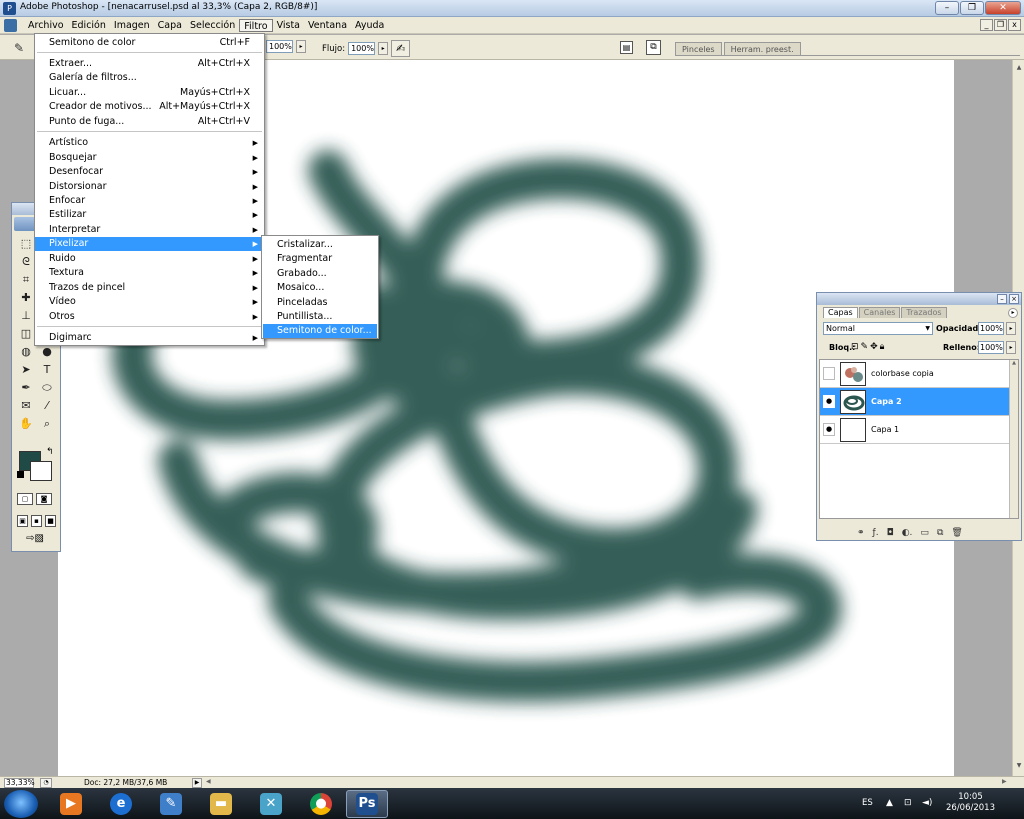 The width and height of the screenshot is (1024, 819). Describe the element at coordinates (149, 259) in the screenshot. I see `menu-item-ruido: Ruido ▶` at that location.